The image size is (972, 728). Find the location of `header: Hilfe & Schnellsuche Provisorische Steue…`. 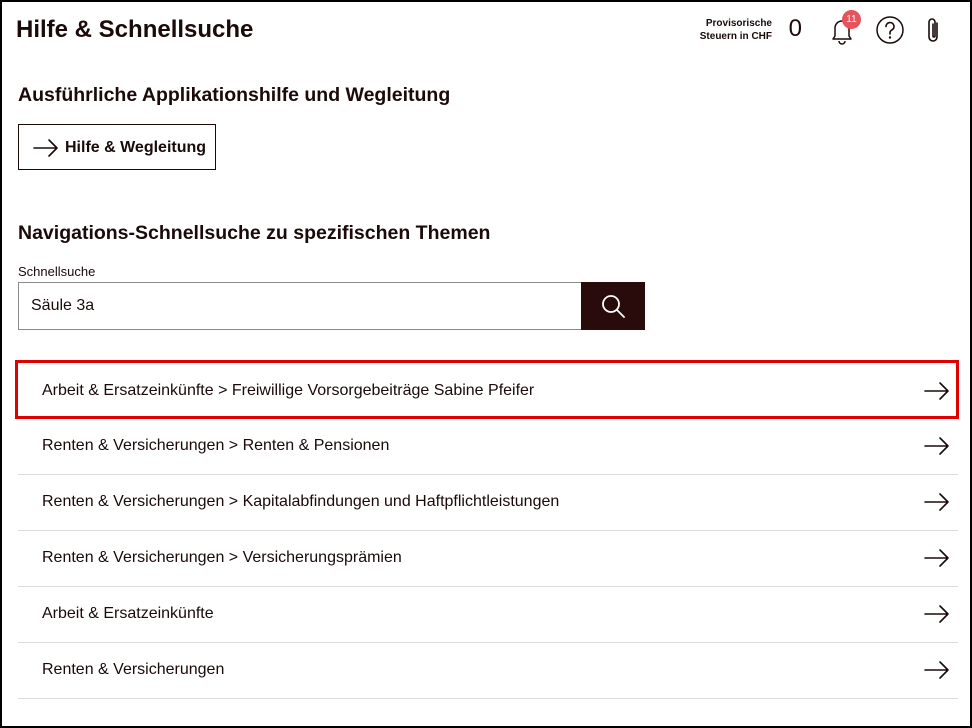

header: Hilfe & Schnellsuche Provisorische Steue… is located at coordinates (486, 32).